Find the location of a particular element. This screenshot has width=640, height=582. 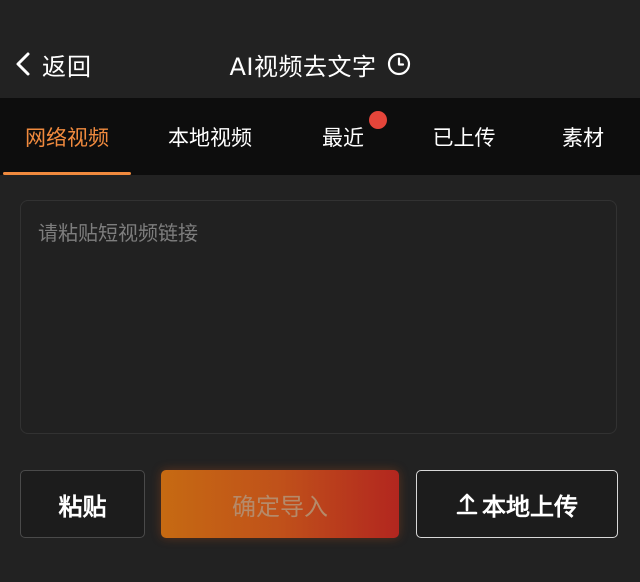

local-upload-label: 本地上传 is located at coordinates (530, 506).